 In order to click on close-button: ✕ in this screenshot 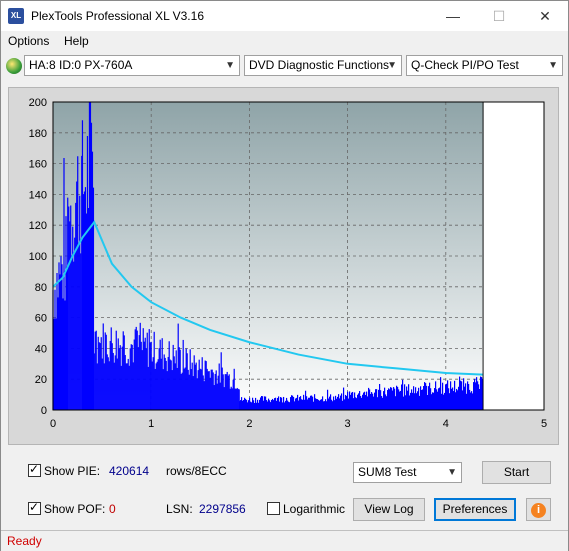, I will do `click(545, 16)`.